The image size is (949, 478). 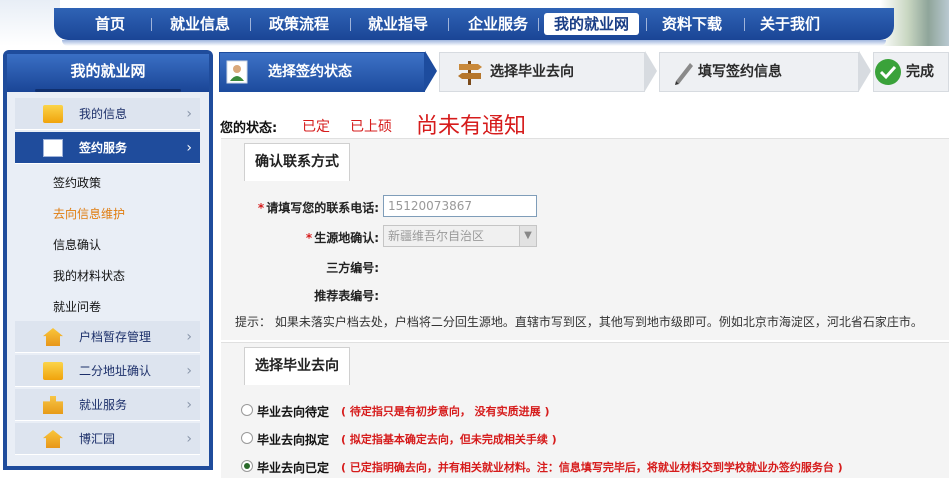 I want to click on check-icon, so click(x=888, y=72).